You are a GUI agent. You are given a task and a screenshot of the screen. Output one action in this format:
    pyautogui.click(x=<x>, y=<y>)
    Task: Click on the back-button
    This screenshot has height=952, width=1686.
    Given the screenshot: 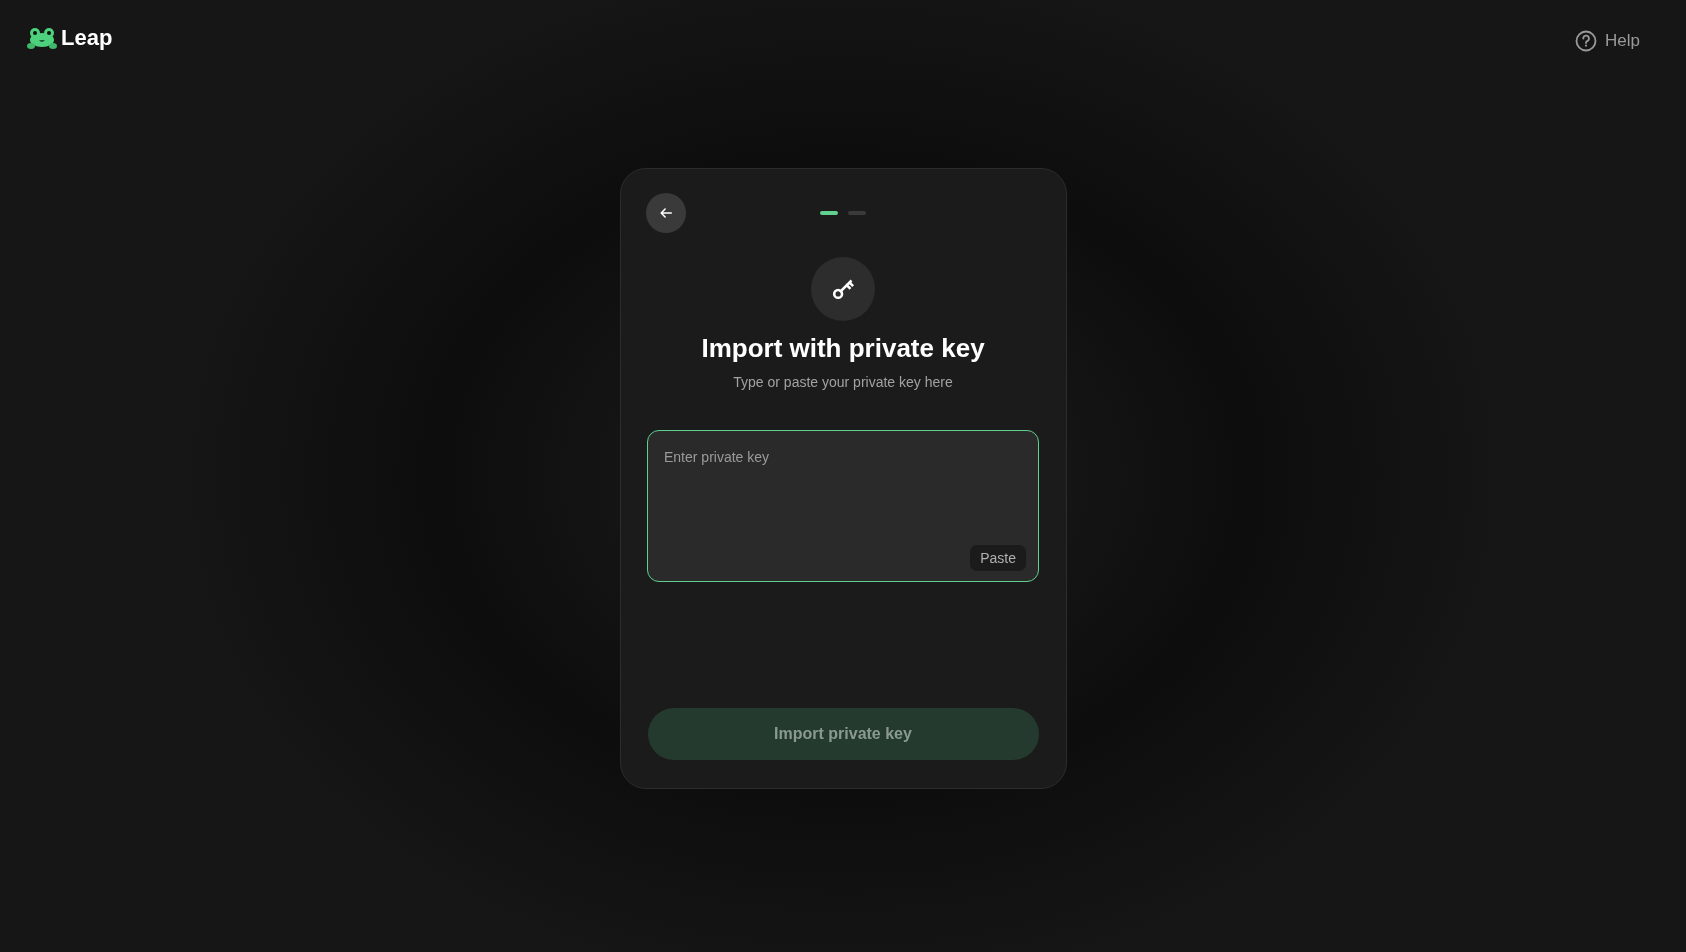 What is the action you would take?
    pyautogui.click(x=665, y=213)
    